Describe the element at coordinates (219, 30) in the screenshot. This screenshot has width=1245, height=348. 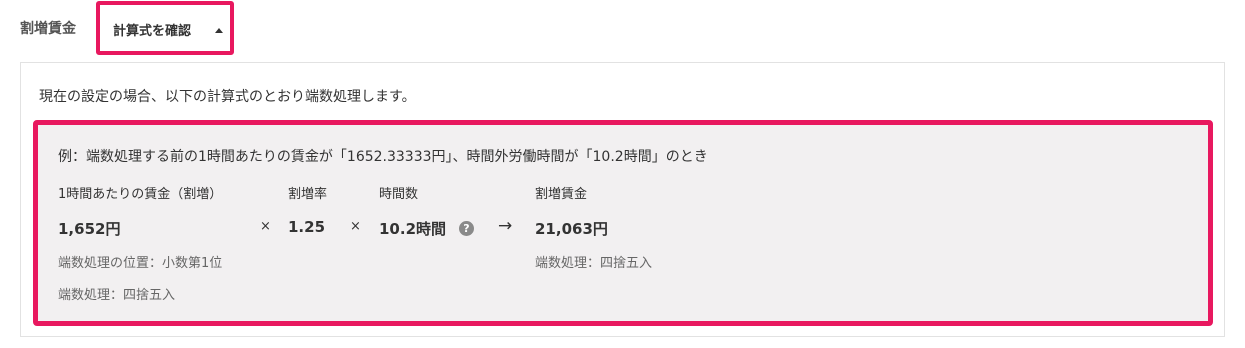
I see `caret-up-icon` at that location.